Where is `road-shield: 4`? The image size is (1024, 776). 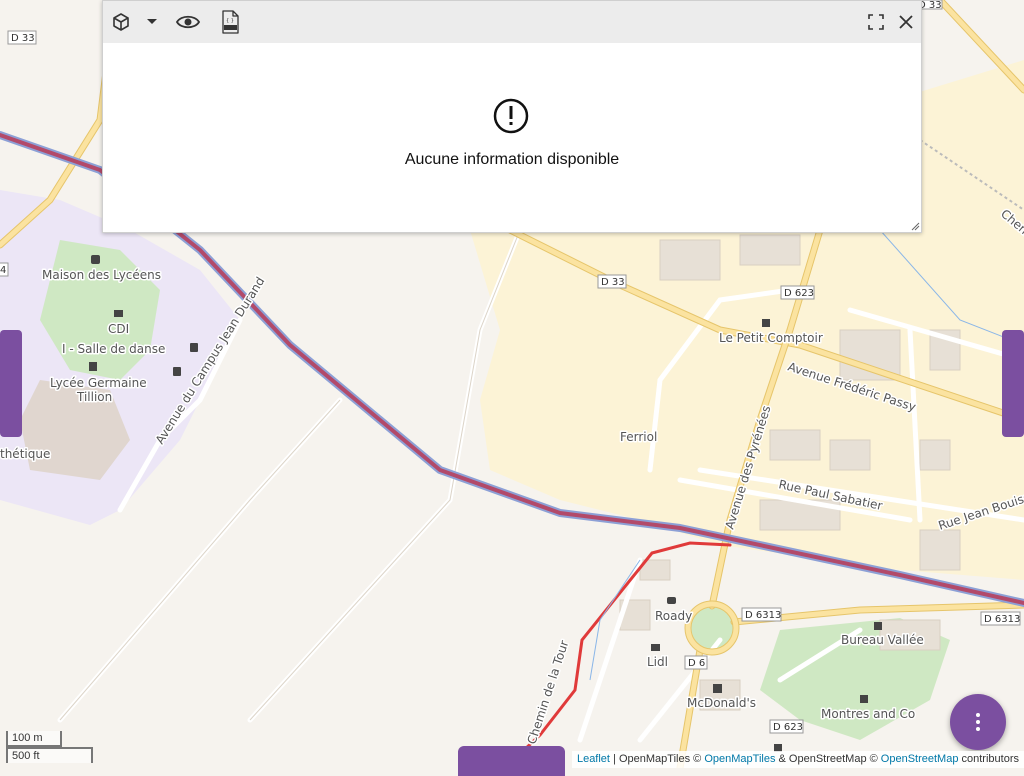
road-shield: 4 is located at coordinates (4, 269).